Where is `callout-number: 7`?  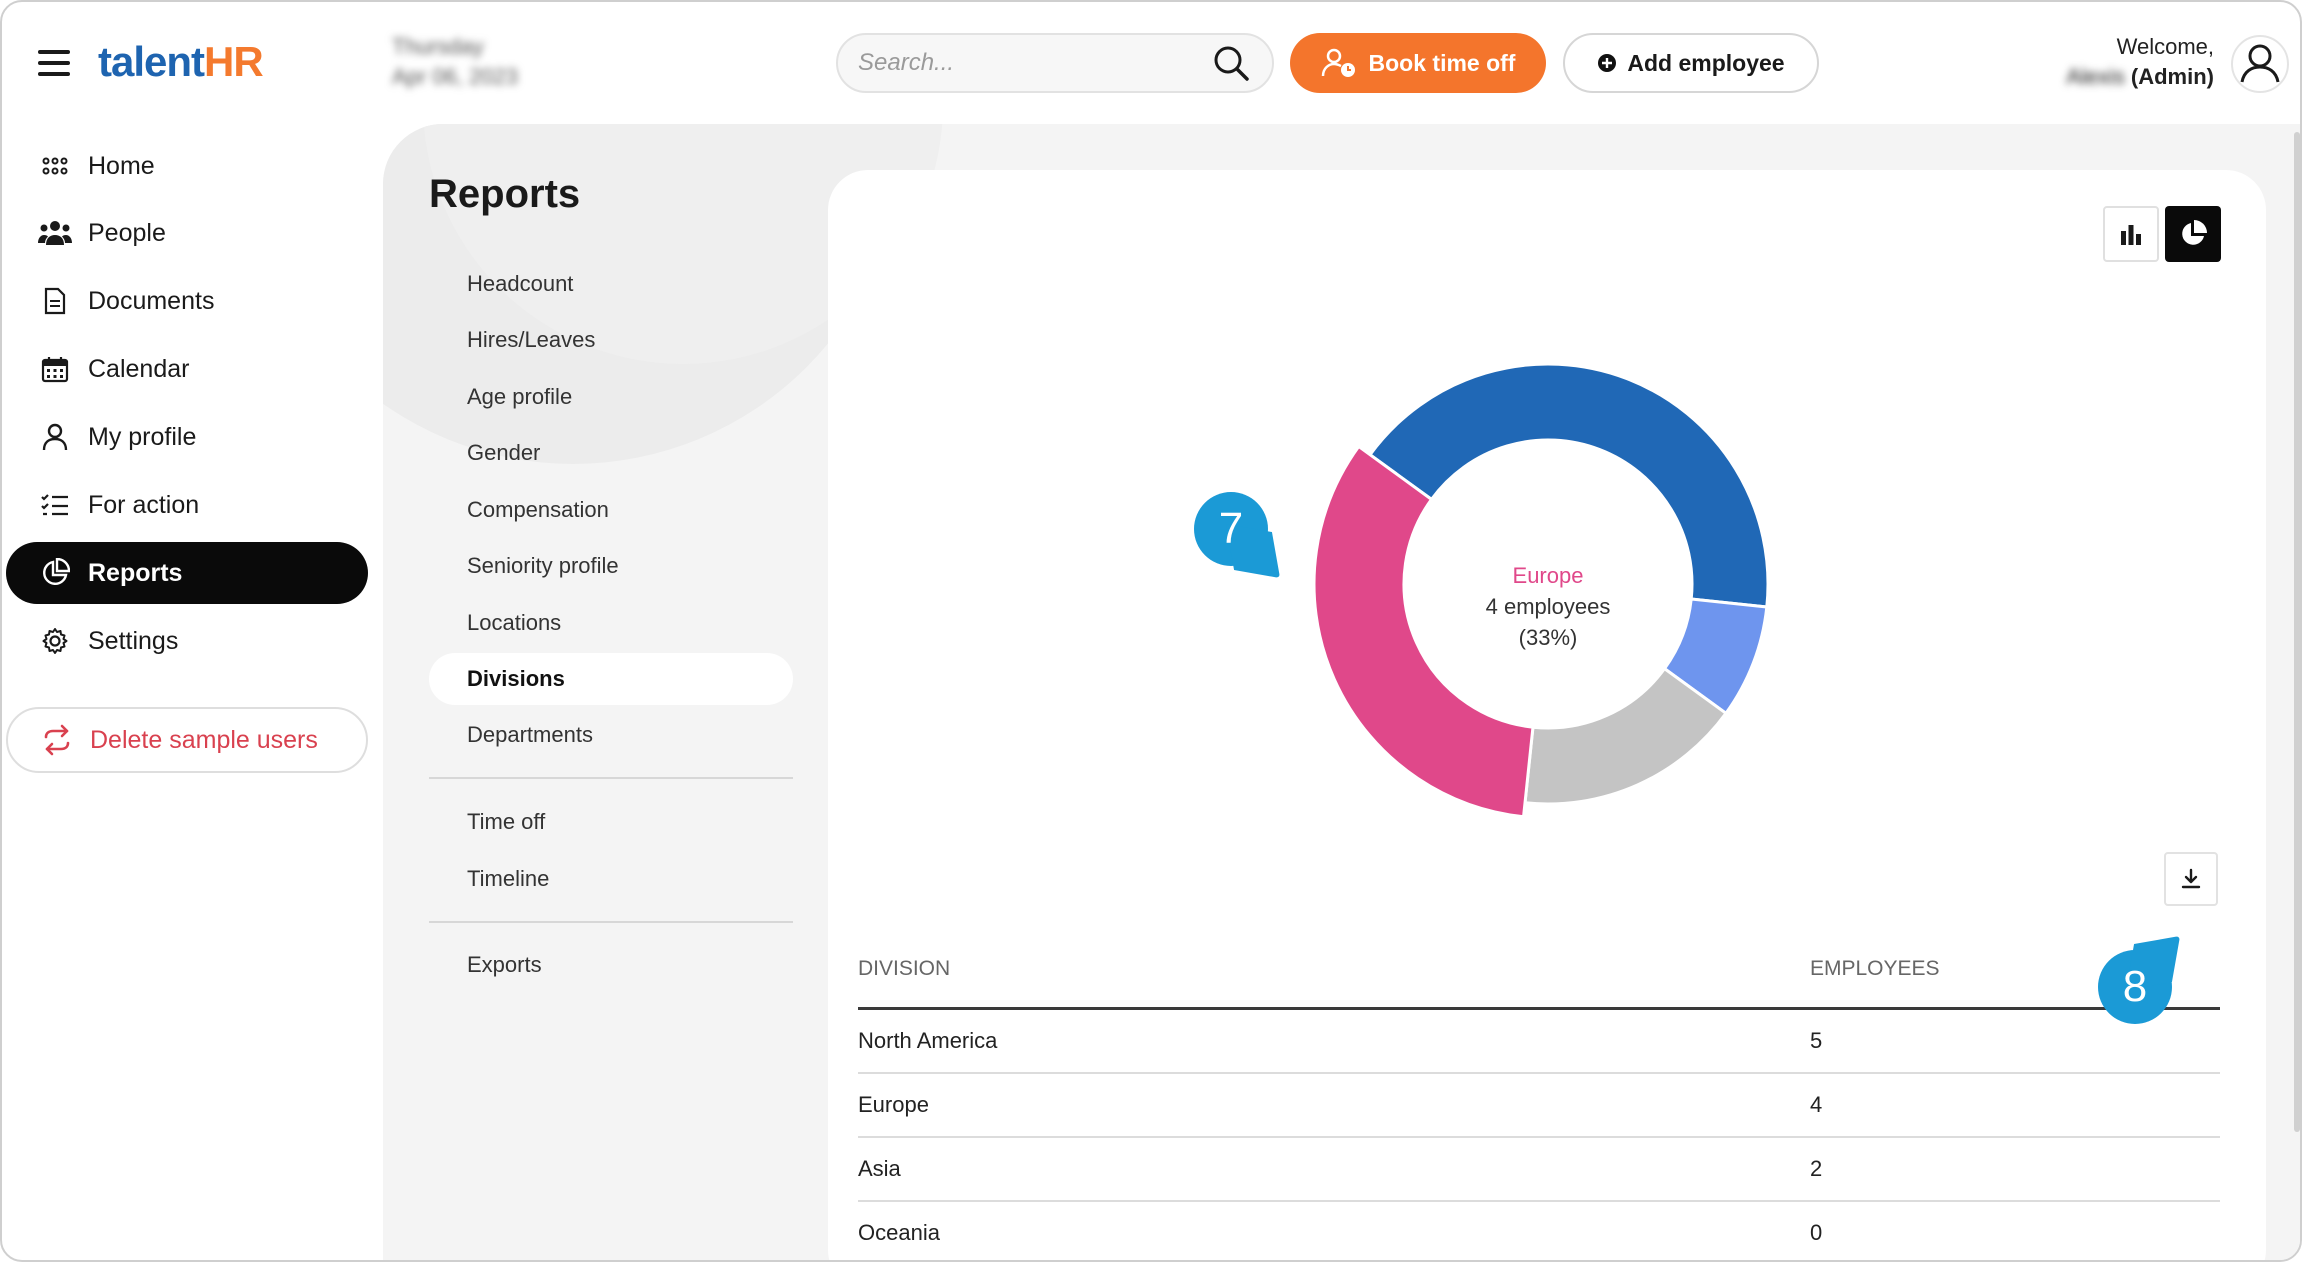
callout-number: 7 is located at coordinates (1231, 528).